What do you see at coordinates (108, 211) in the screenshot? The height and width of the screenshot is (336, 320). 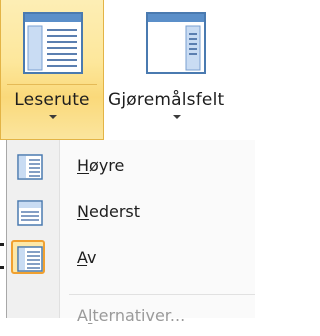 I see `menu-item-label: Nederst` at bounding box center [108, 211].